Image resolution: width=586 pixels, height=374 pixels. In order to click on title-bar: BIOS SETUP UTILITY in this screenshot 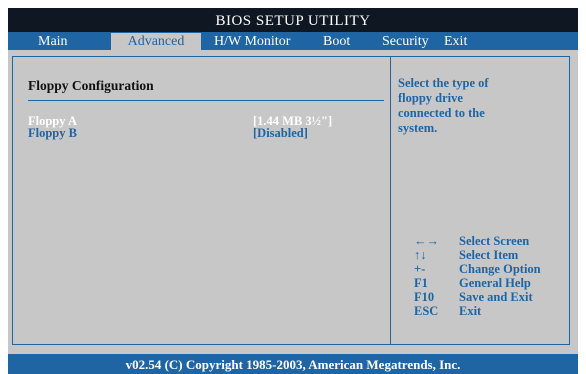, I will do `click(293, 20)`.